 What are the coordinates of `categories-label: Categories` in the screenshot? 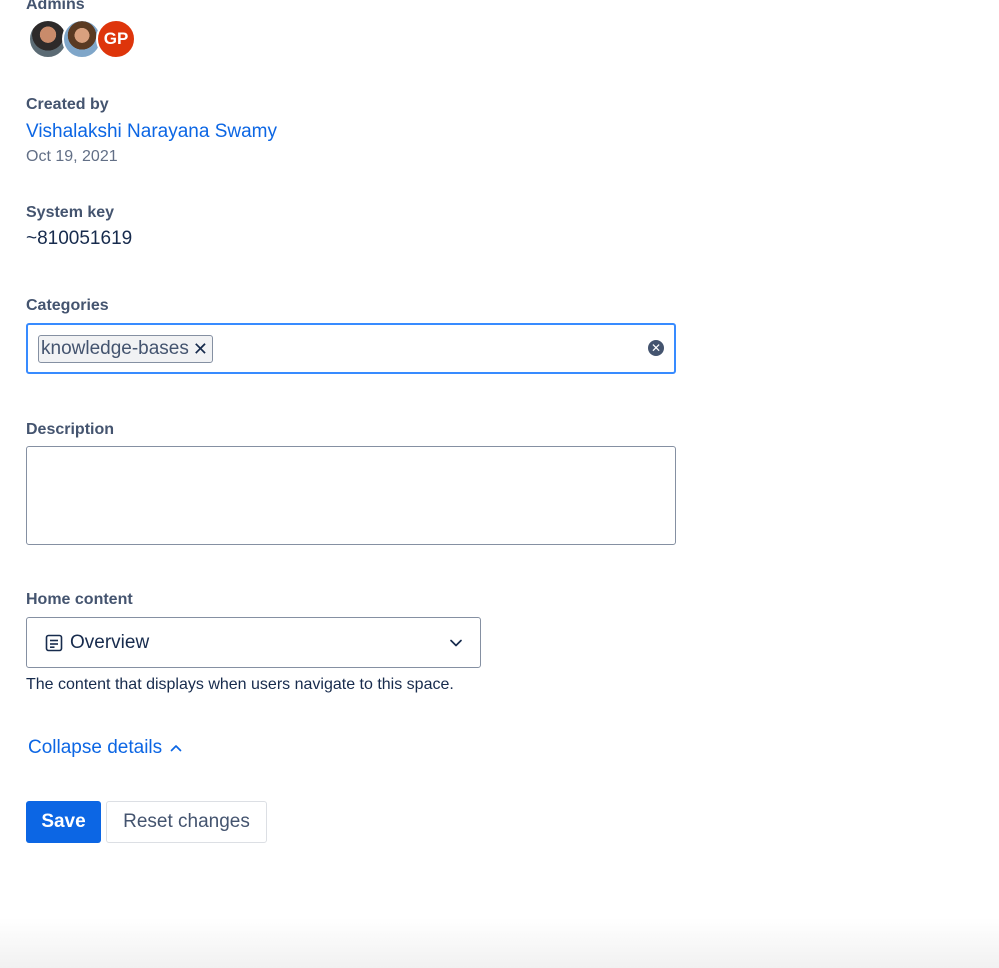 It's located at (67, 305).